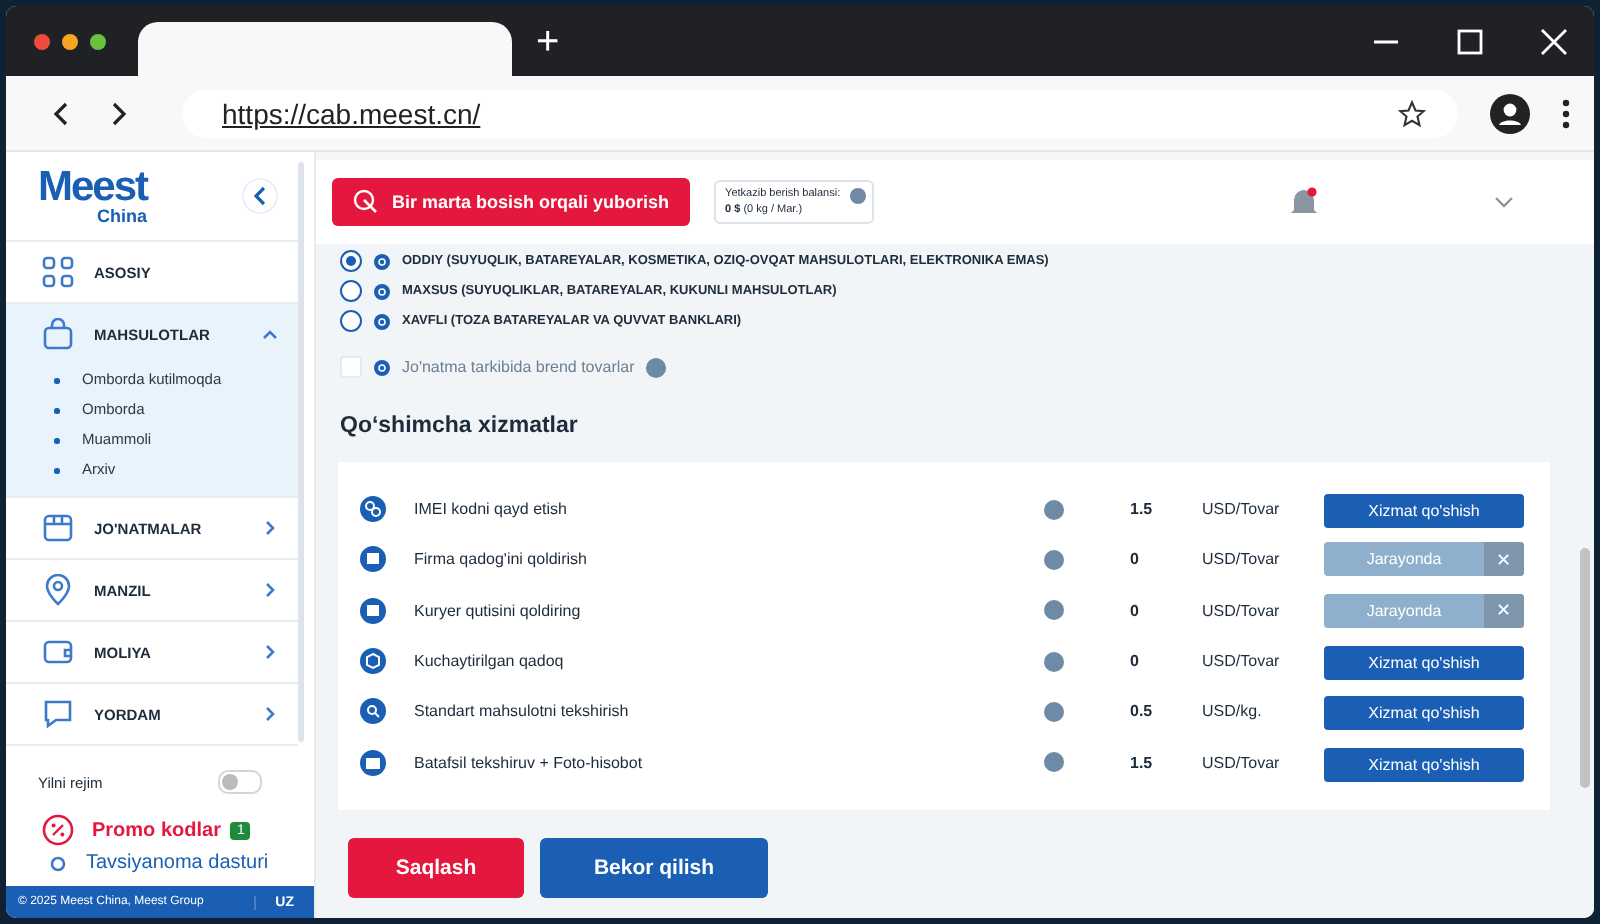  What do you see at coordinates (1554, 41) in the screenshot?
I see `close-icon` at bounding box center [1554, 41].